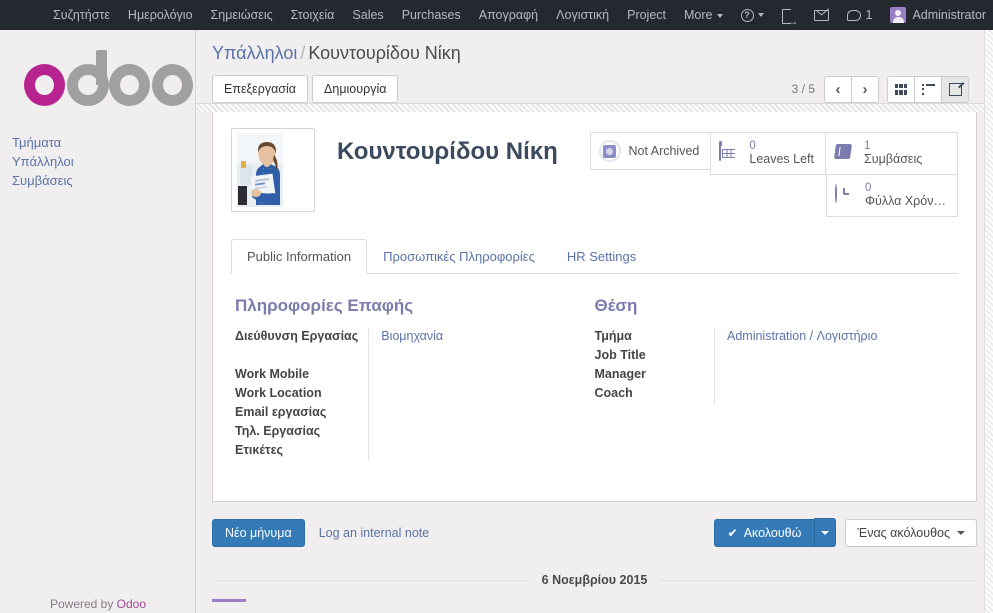  What do you see at coordinates (472, 451) in the screenshot?
I see `field-tags-value` at bounding box center [472, 451].